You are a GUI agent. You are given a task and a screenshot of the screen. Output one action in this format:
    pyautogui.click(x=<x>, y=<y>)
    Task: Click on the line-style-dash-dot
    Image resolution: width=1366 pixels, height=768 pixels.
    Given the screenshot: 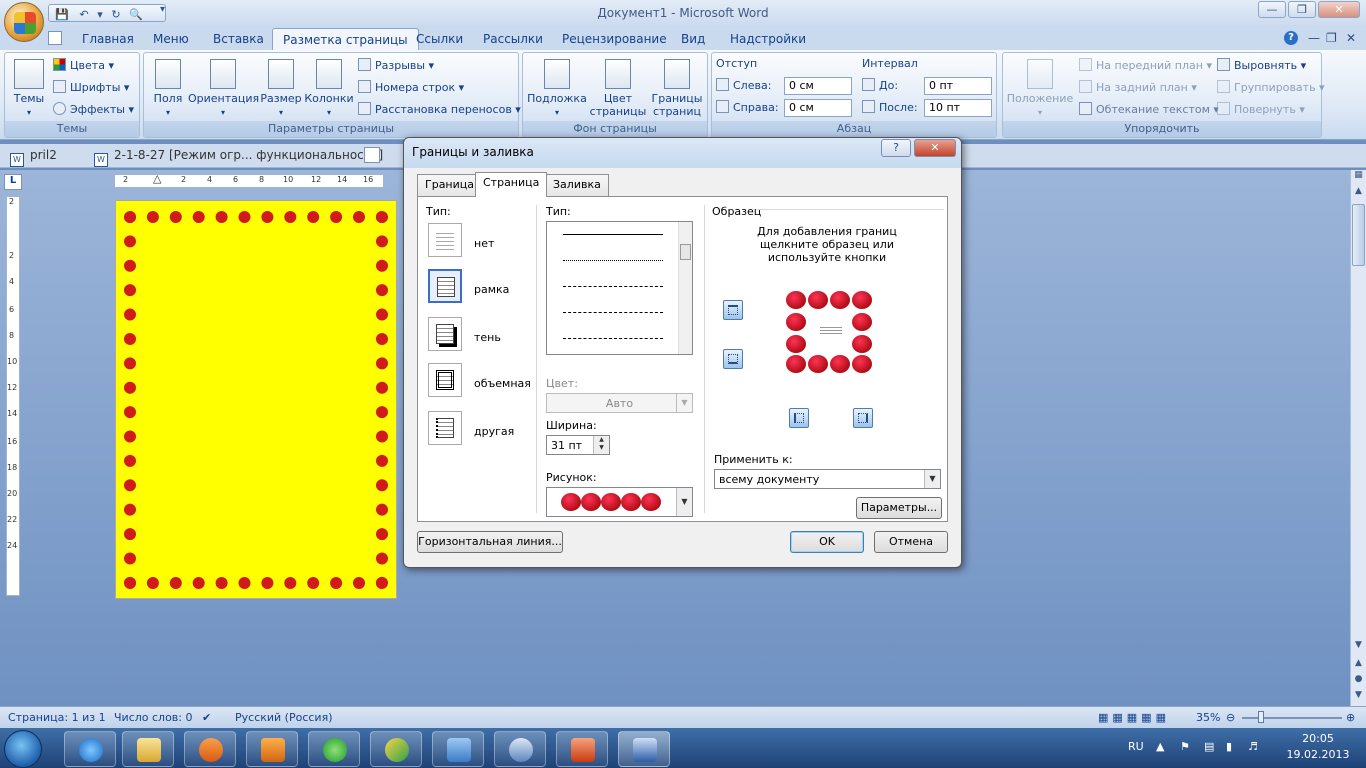 What is the action you would take?
    pyautogui.click(x=613, y=338)
    